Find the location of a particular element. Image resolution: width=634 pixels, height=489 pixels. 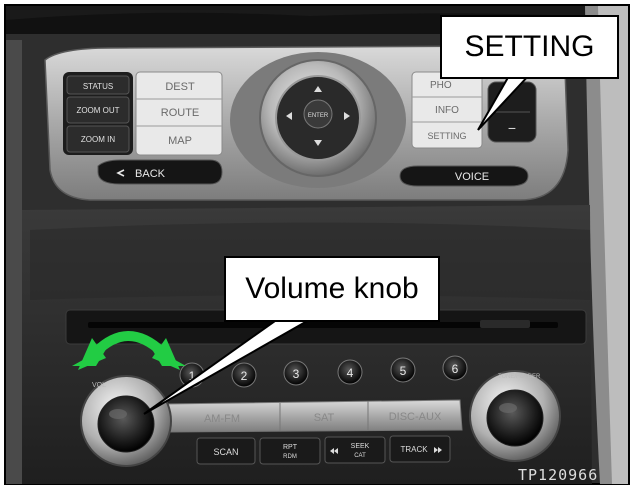

seek-label: SEEK is located at coordinates (360, 446).